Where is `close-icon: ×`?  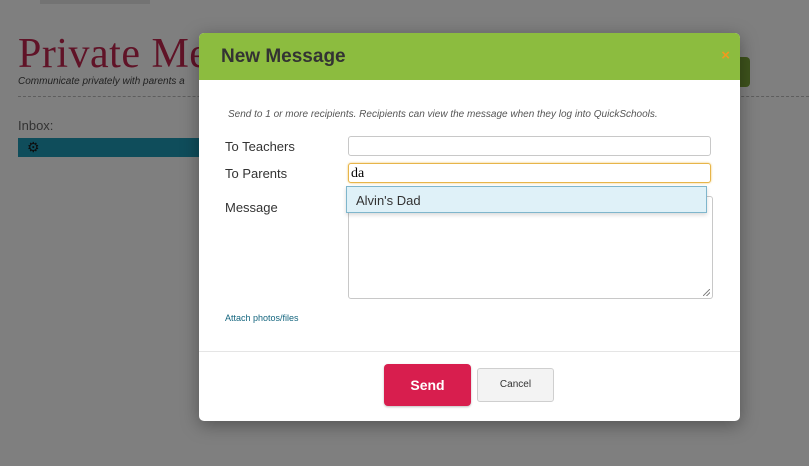
close-icon: × is located at coordinates (725, 55).